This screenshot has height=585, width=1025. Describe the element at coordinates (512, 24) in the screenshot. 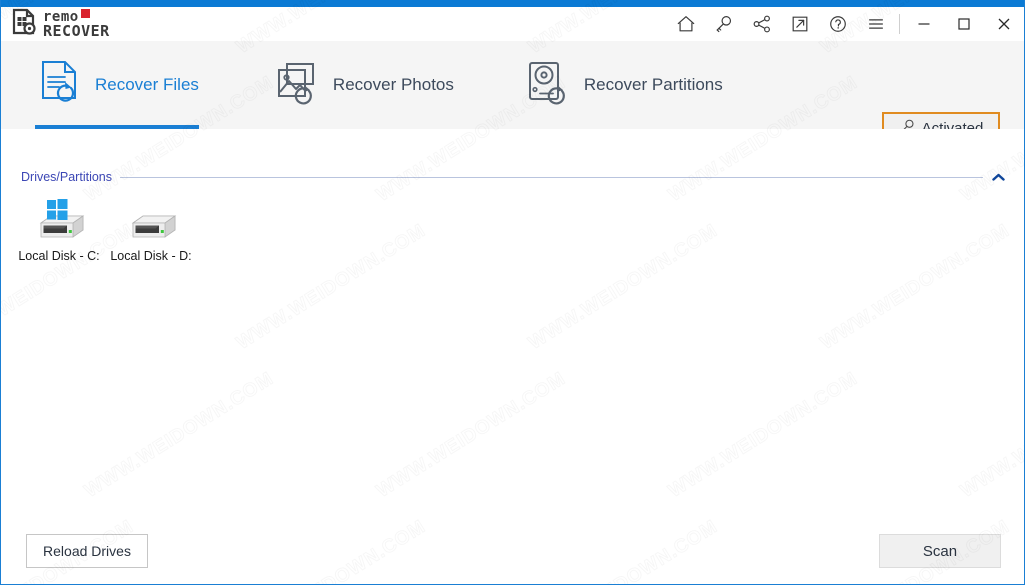

I see `title-bar: remo RECOVER` at that location.